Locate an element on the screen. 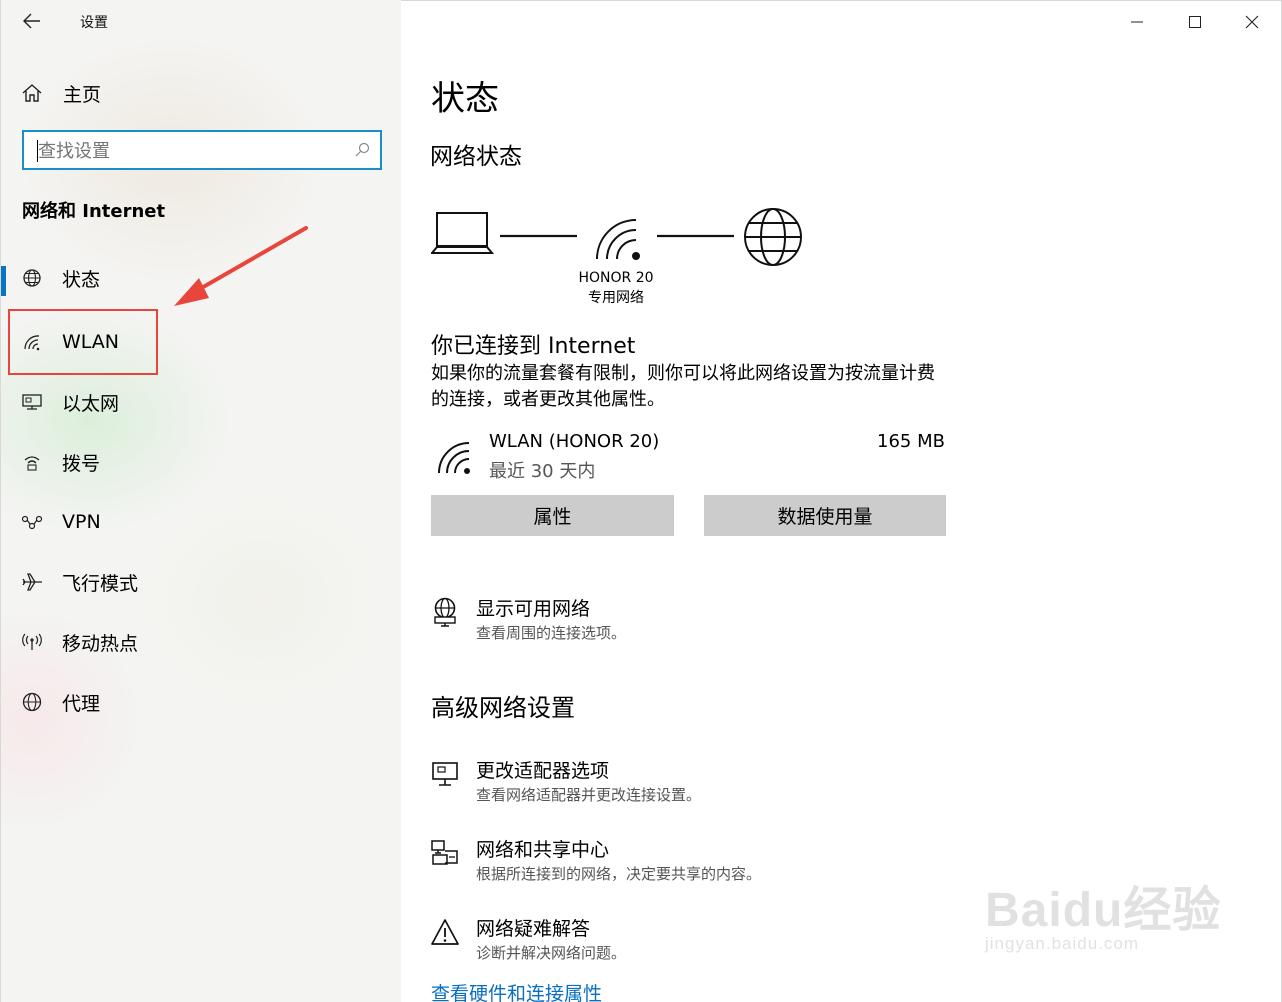  sharing-center-title: 网络和共享中心 is located at coordinates (543, 850).